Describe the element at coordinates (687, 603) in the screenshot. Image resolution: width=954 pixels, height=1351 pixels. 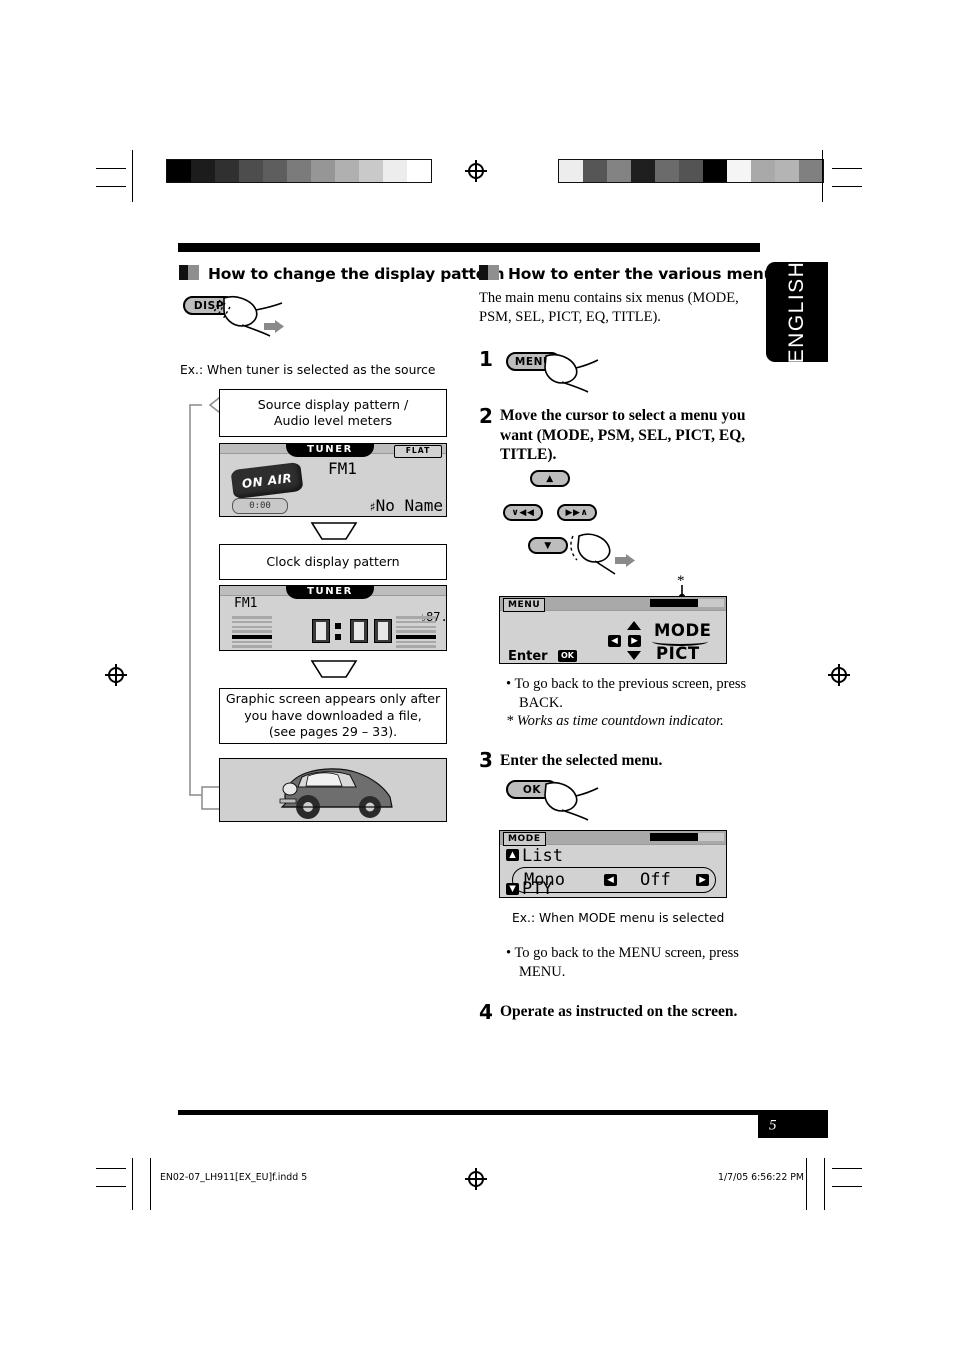
I see `countdown-bar` at that location.